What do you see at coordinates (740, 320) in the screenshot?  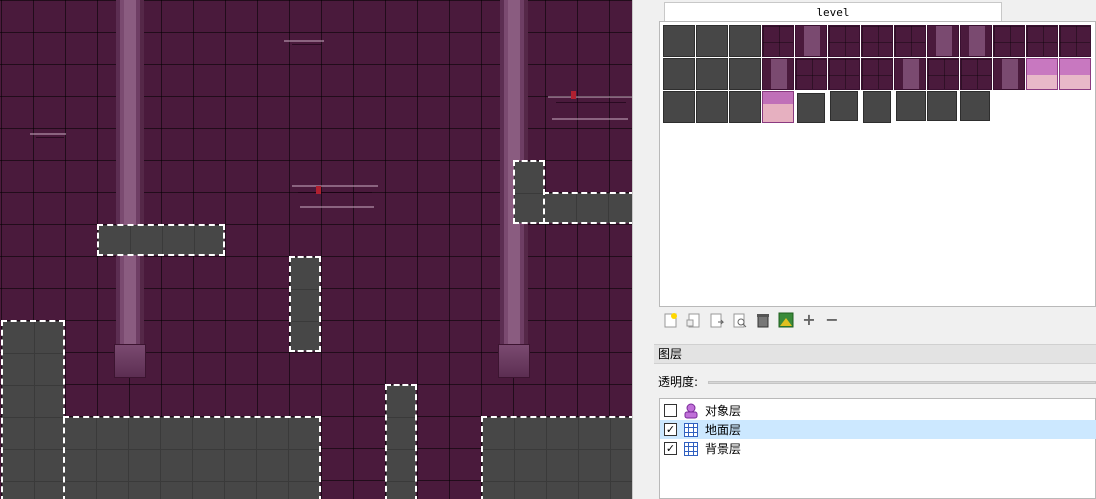 I see `tileset-properties-icon` at bounding box center [740, 320].